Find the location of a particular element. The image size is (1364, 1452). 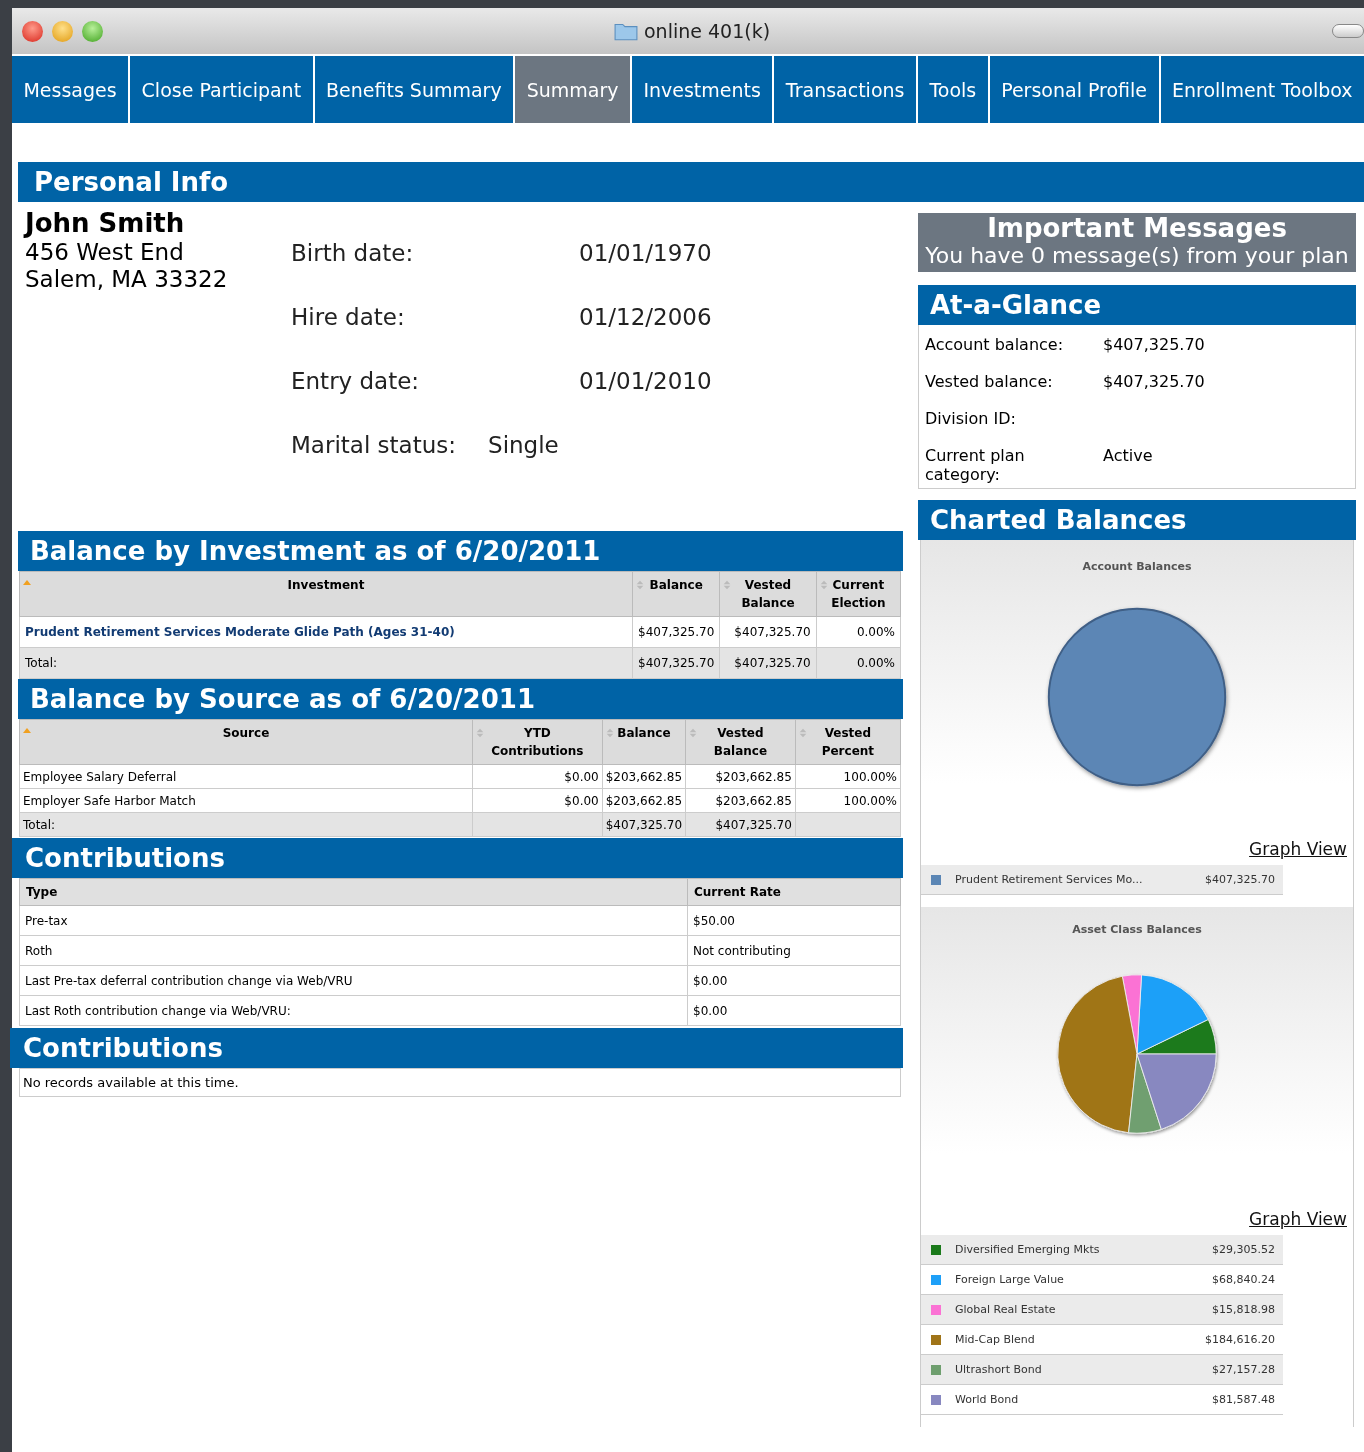

legend-value: $407,325.70 is located at coordinates (1240, 879).